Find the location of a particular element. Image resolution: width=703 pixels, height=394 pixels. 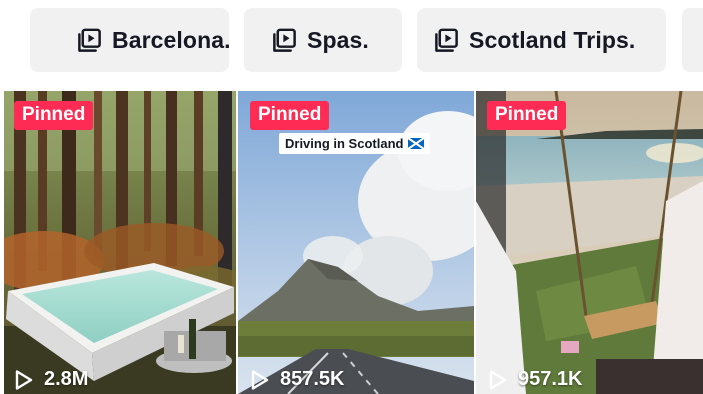

view-count-text: 957.1K is located at coordinates (550, 379).